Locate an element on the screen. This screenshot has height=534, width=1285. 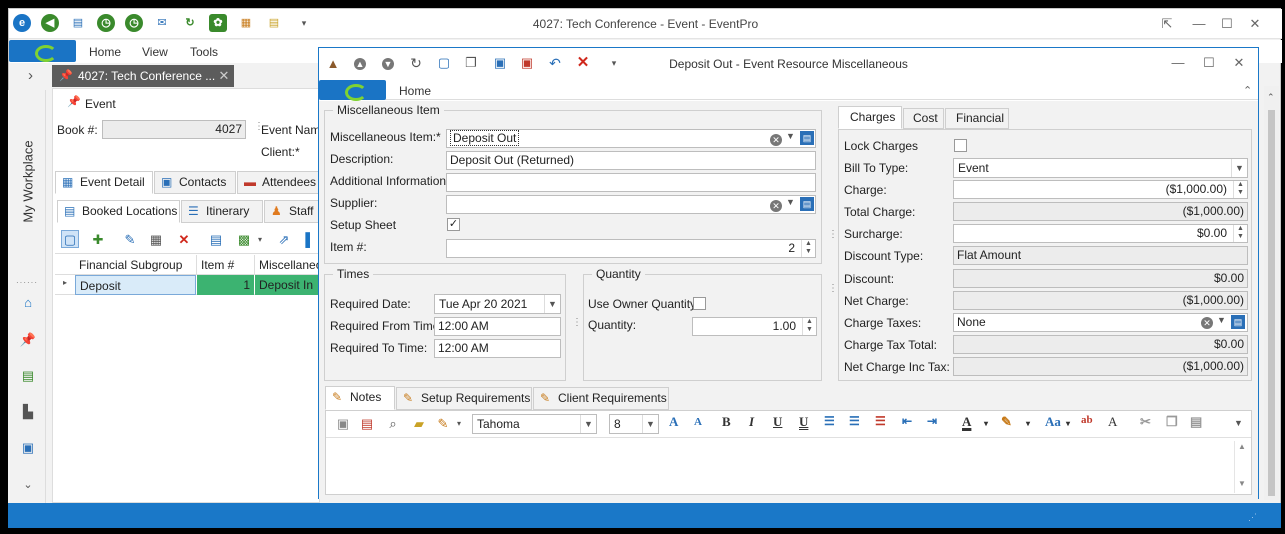
tab-cost: Cost is located at coordinates (923, 118).